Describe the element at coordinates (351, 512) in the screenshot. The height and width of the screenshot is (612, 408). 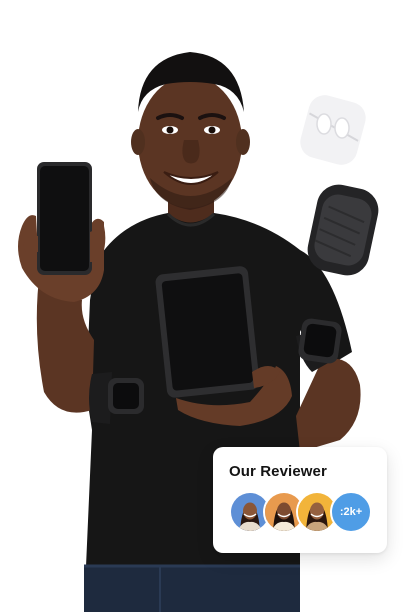
I see `reviewer-count-badge: :2k+` at that location.